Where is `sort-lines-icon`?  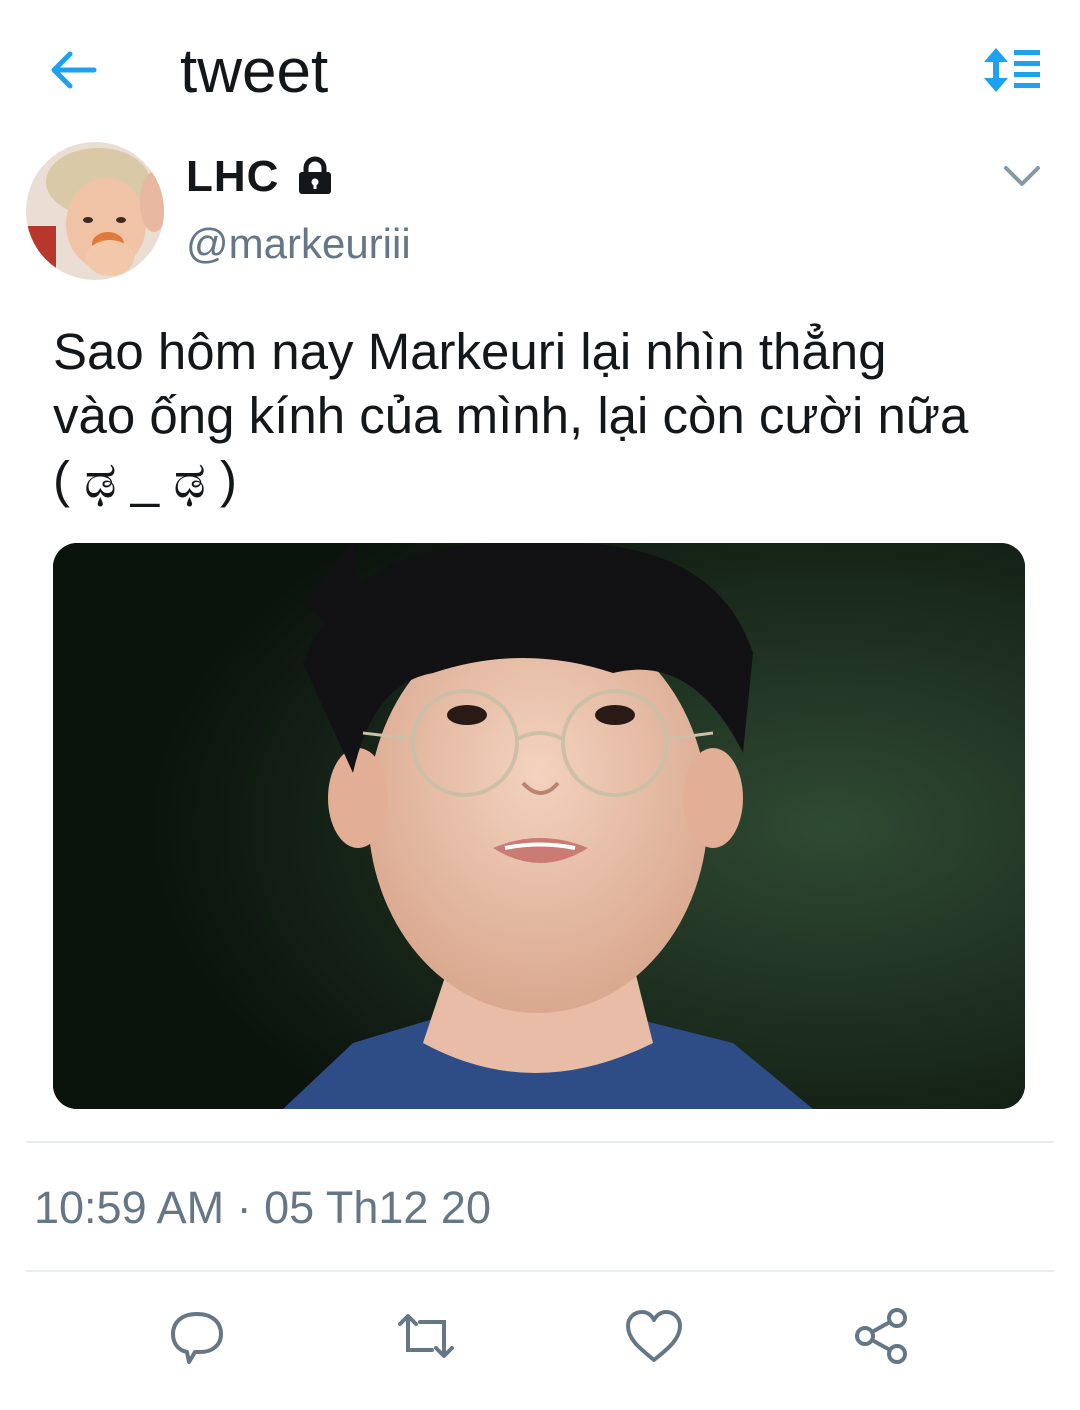 sort-lines-icon is located at coordinates (1012, 70).